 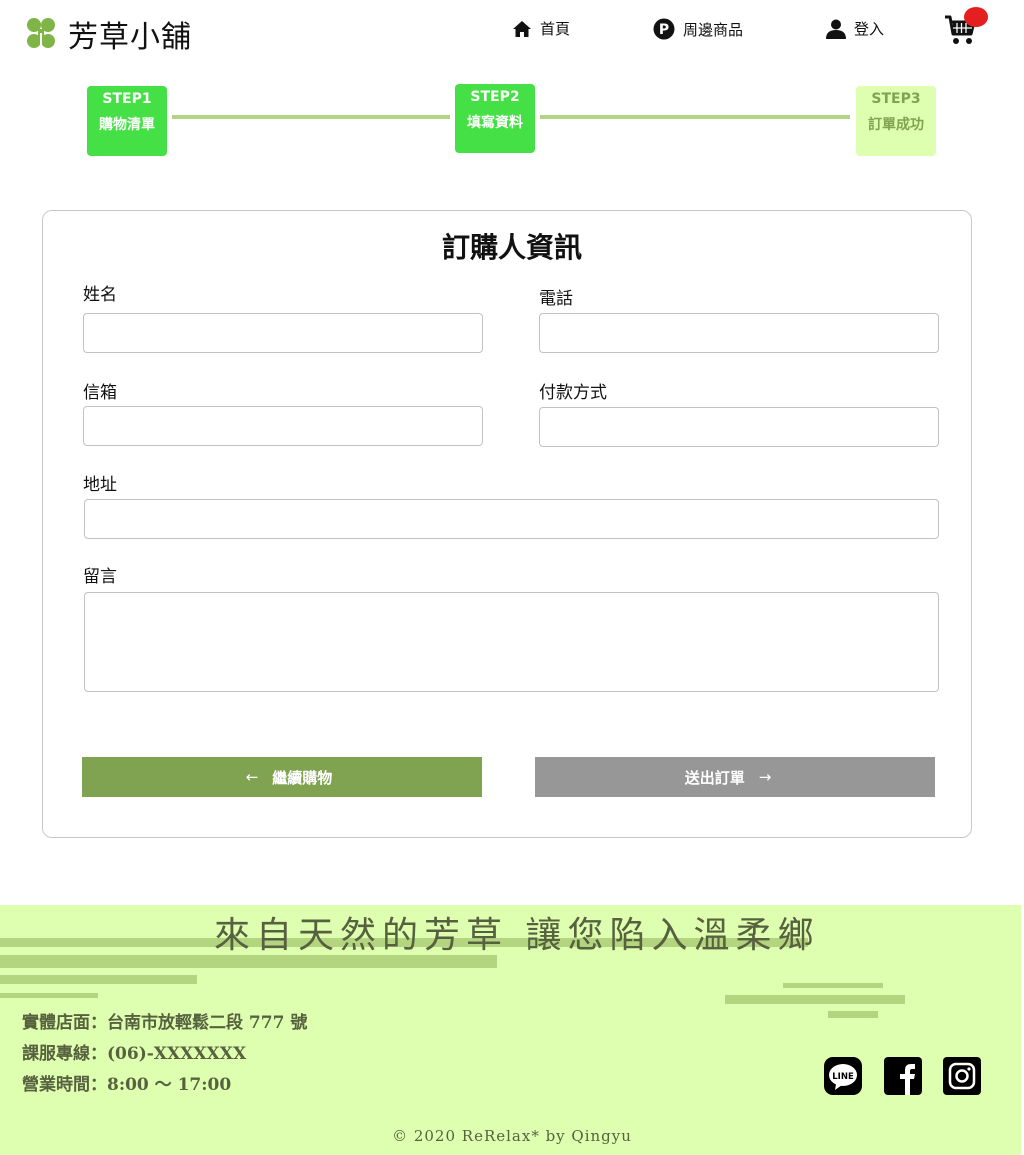 I want to click on nav-products-label: 周邊商品, so click(x=713, y=29).